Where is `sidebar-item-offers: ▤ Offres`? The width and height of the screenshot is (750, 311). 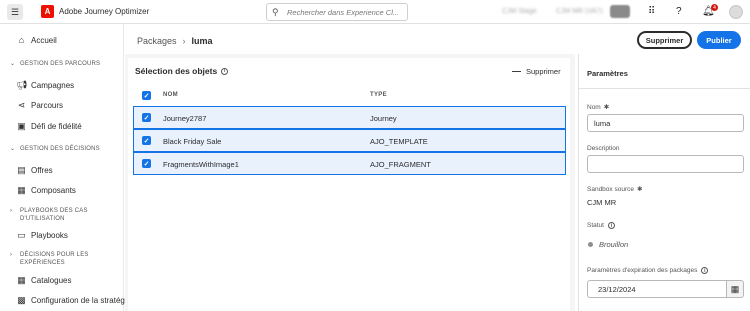
sidebar-item-offers: ▤ Offres is located at coordinates (34, 170).